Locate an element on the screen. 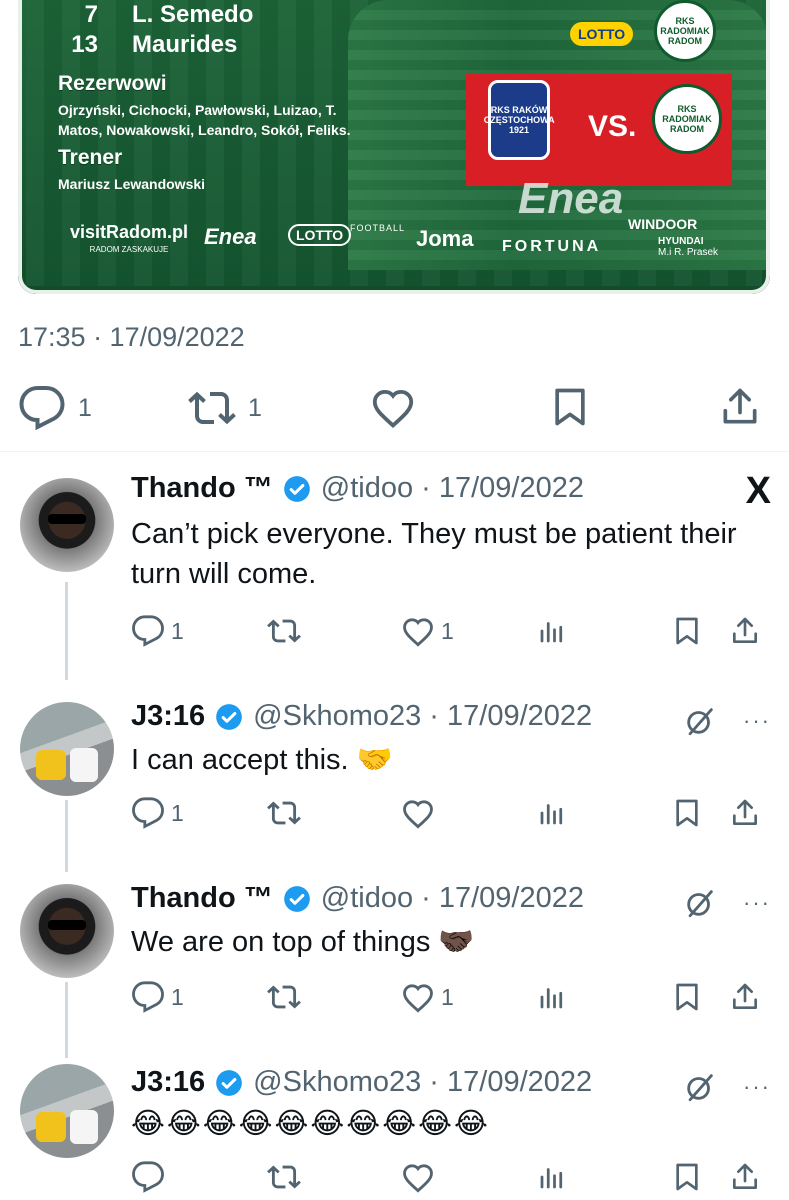 This screenshot has width=789, height=1200. reply-action-bar is located at coordinates (451, 1177).